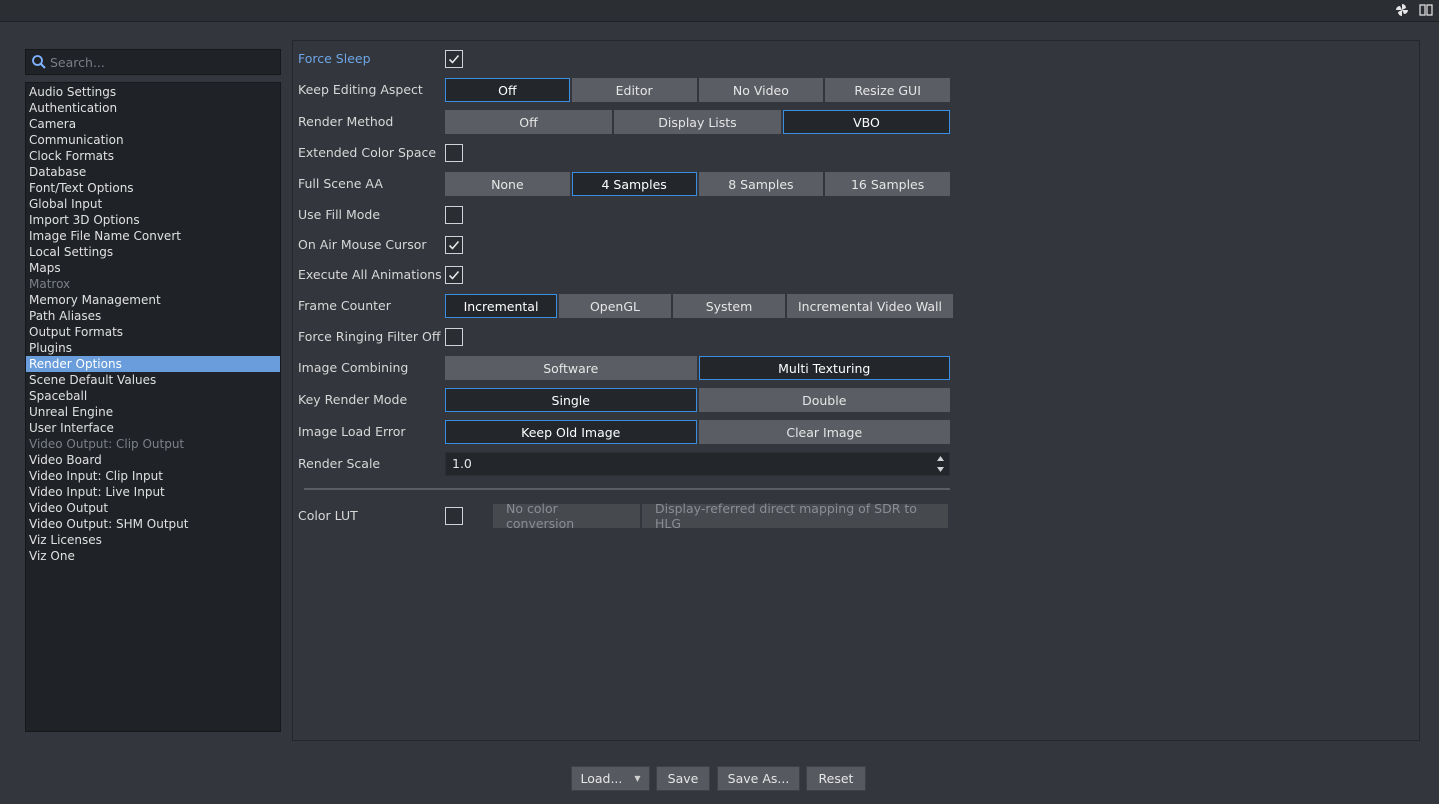  I want to click on sidebar-item-scene-default-values: Scene Default Values, so click(153, 380).